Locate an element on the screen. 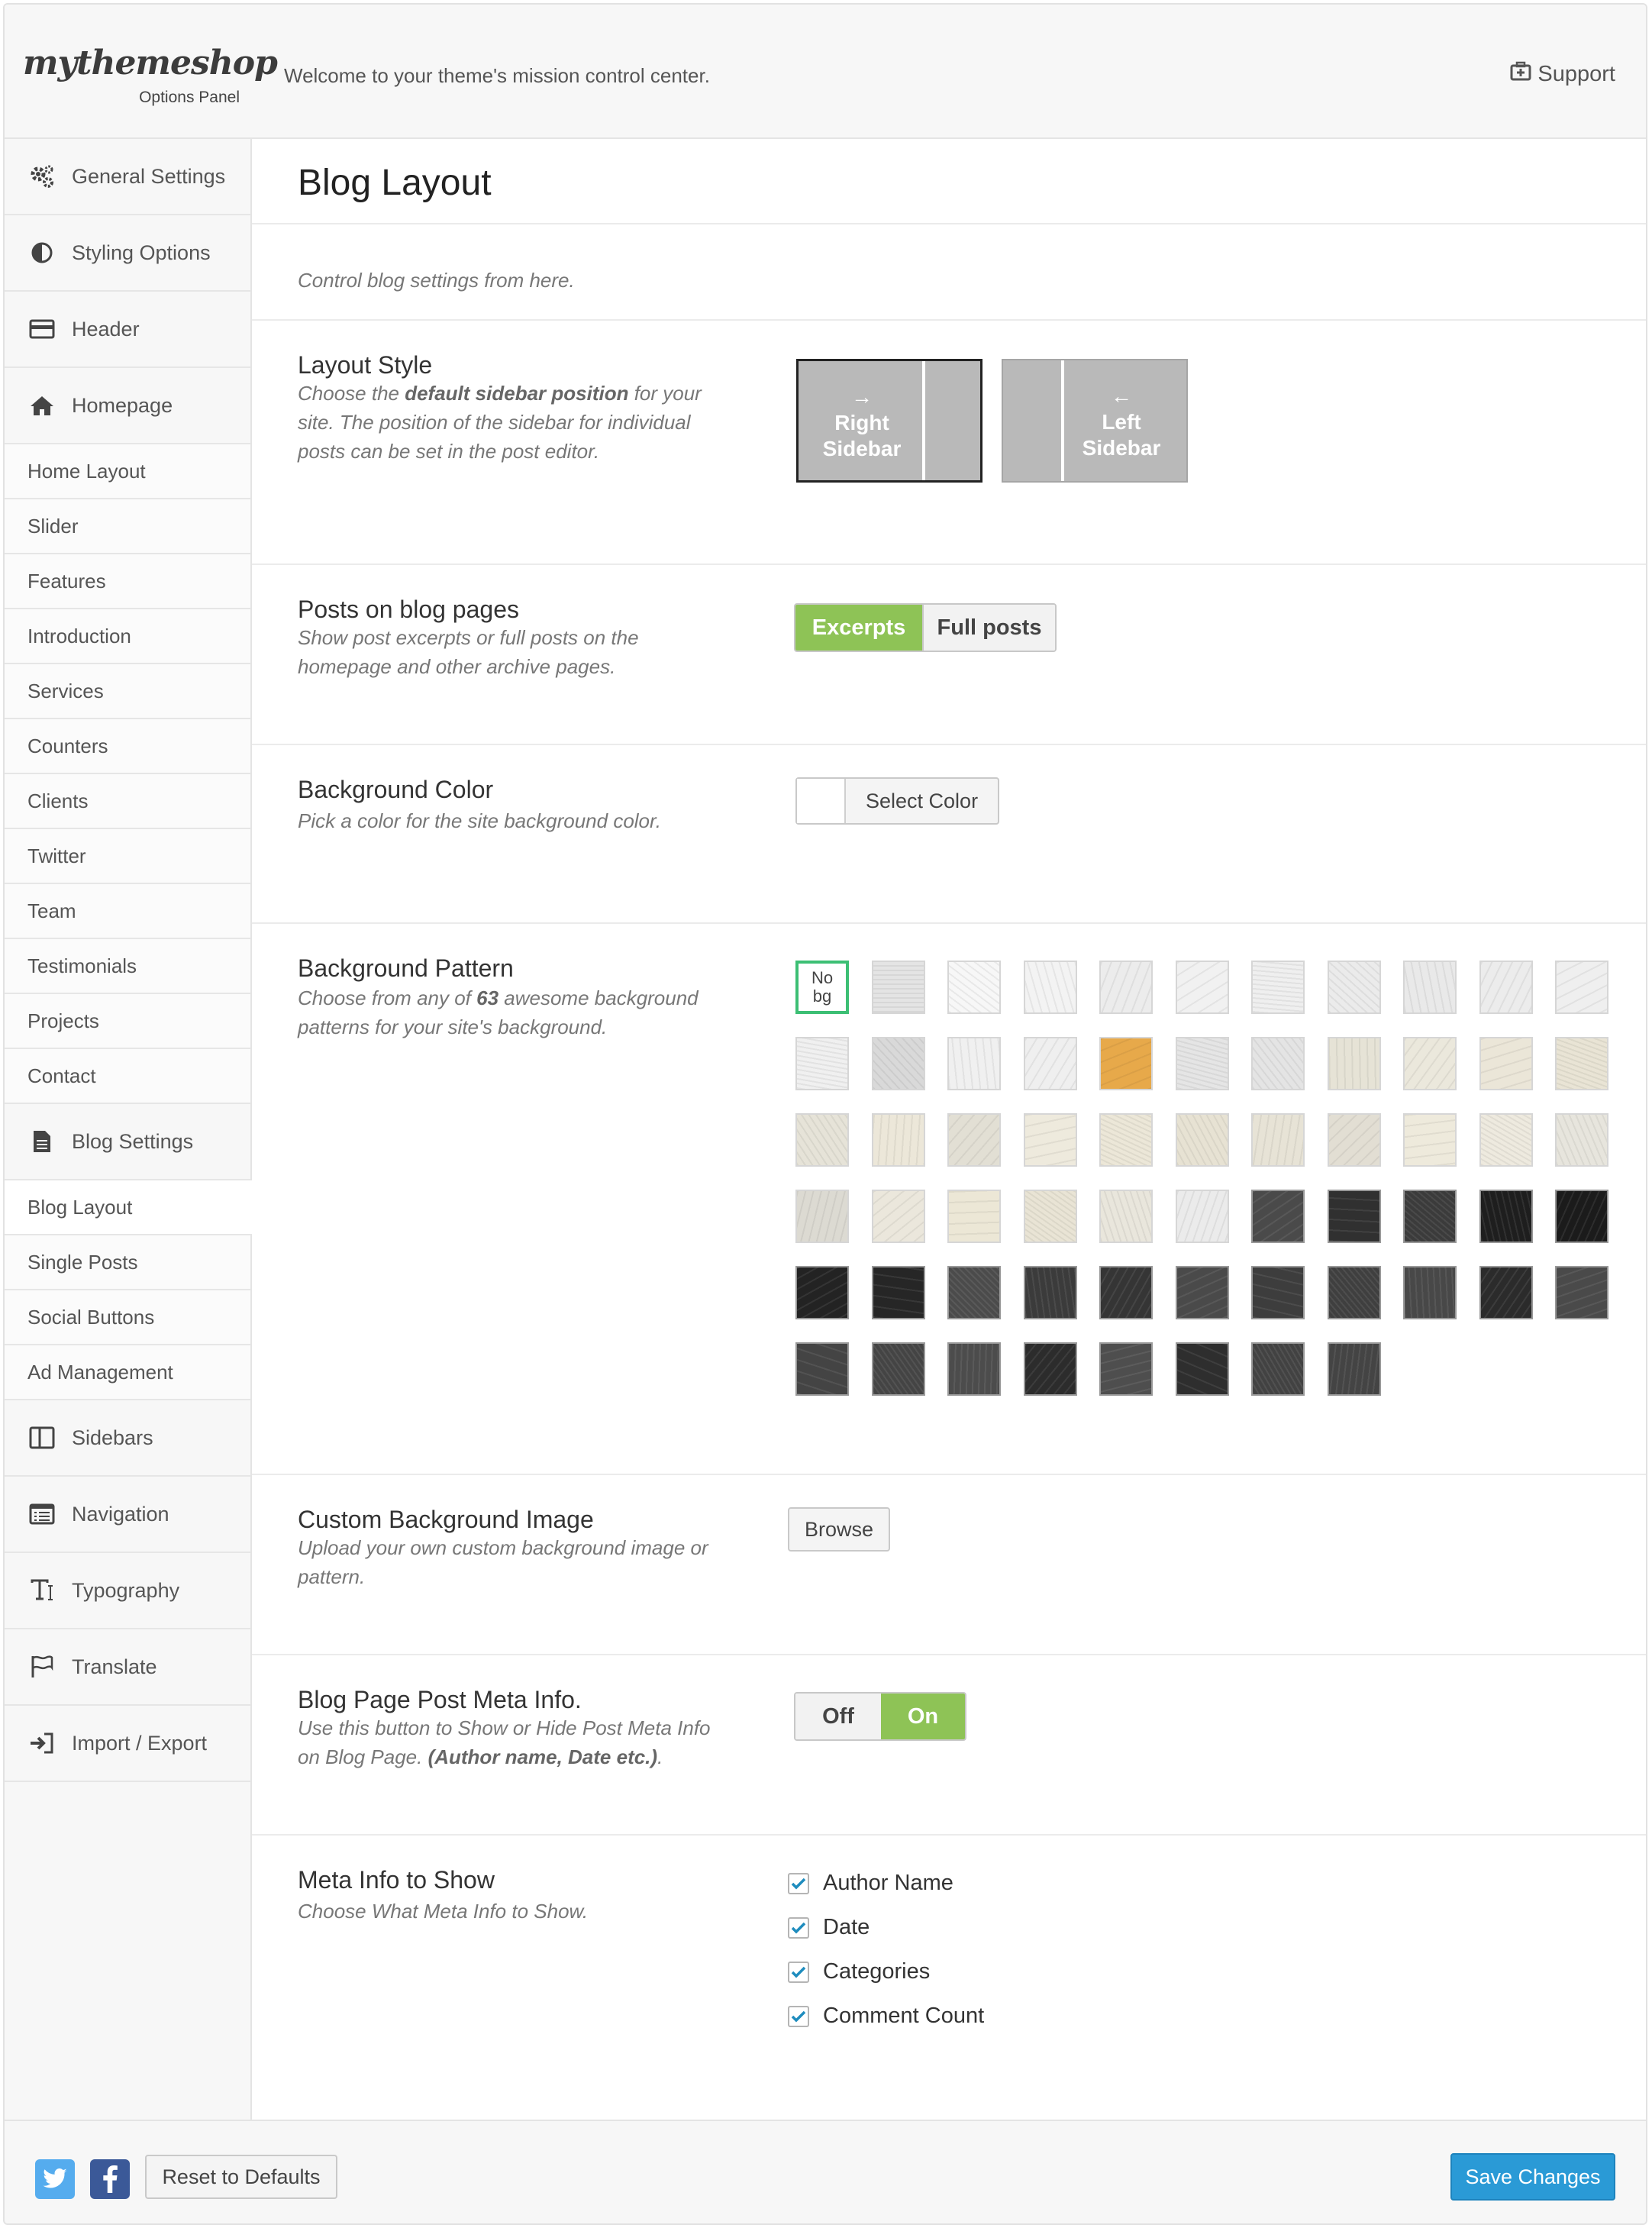 The width and height of the screenshot is (1652, 2228). support-link: Support is located at coordinates (1562, 74).